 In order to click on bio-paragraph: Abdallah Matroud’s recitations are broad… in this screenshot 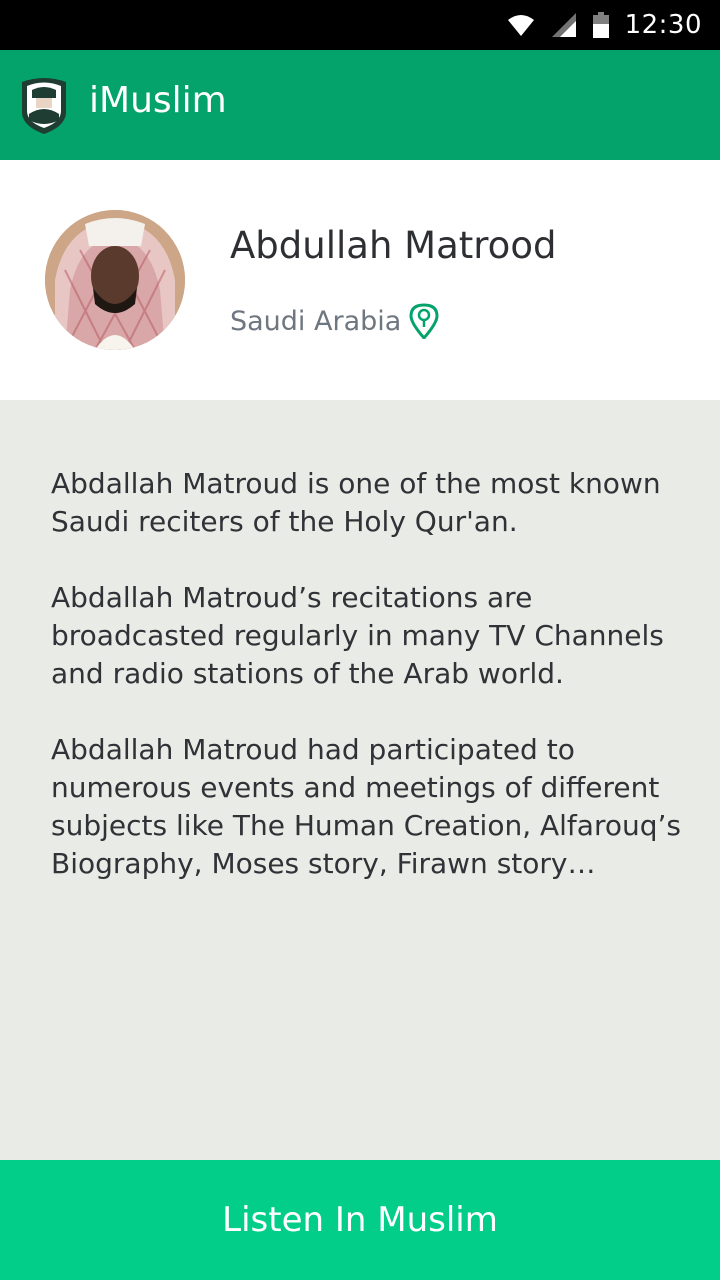, I will do `click(357, 635)`.